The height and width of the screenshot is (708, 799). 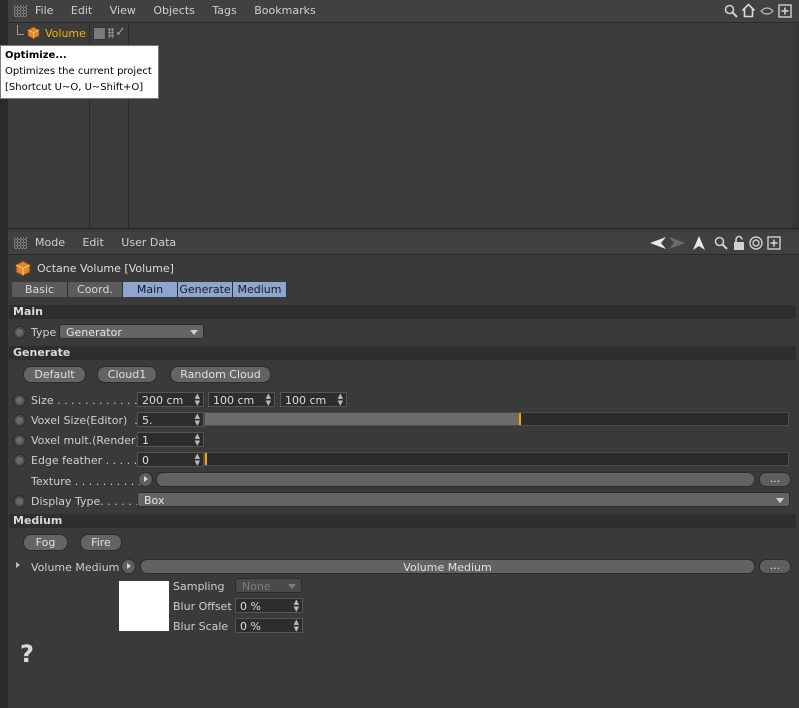 I want to click on edge-feather-animation-radio, so click(x=19, y=460).